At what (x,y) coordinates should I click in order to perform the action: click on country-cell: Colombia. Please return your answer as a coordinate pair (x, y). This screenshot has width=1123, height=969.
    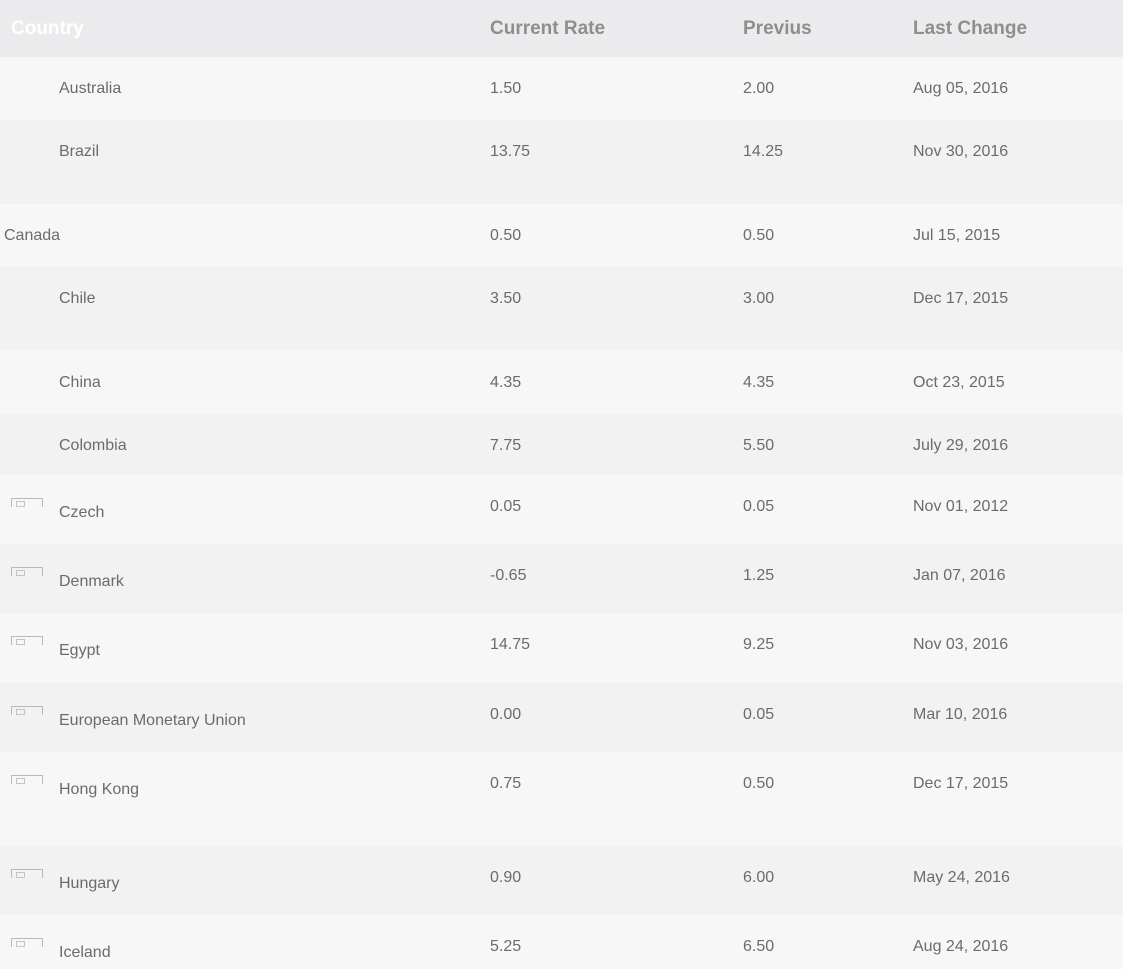
    Looking at the image, I should click on (245, 444).